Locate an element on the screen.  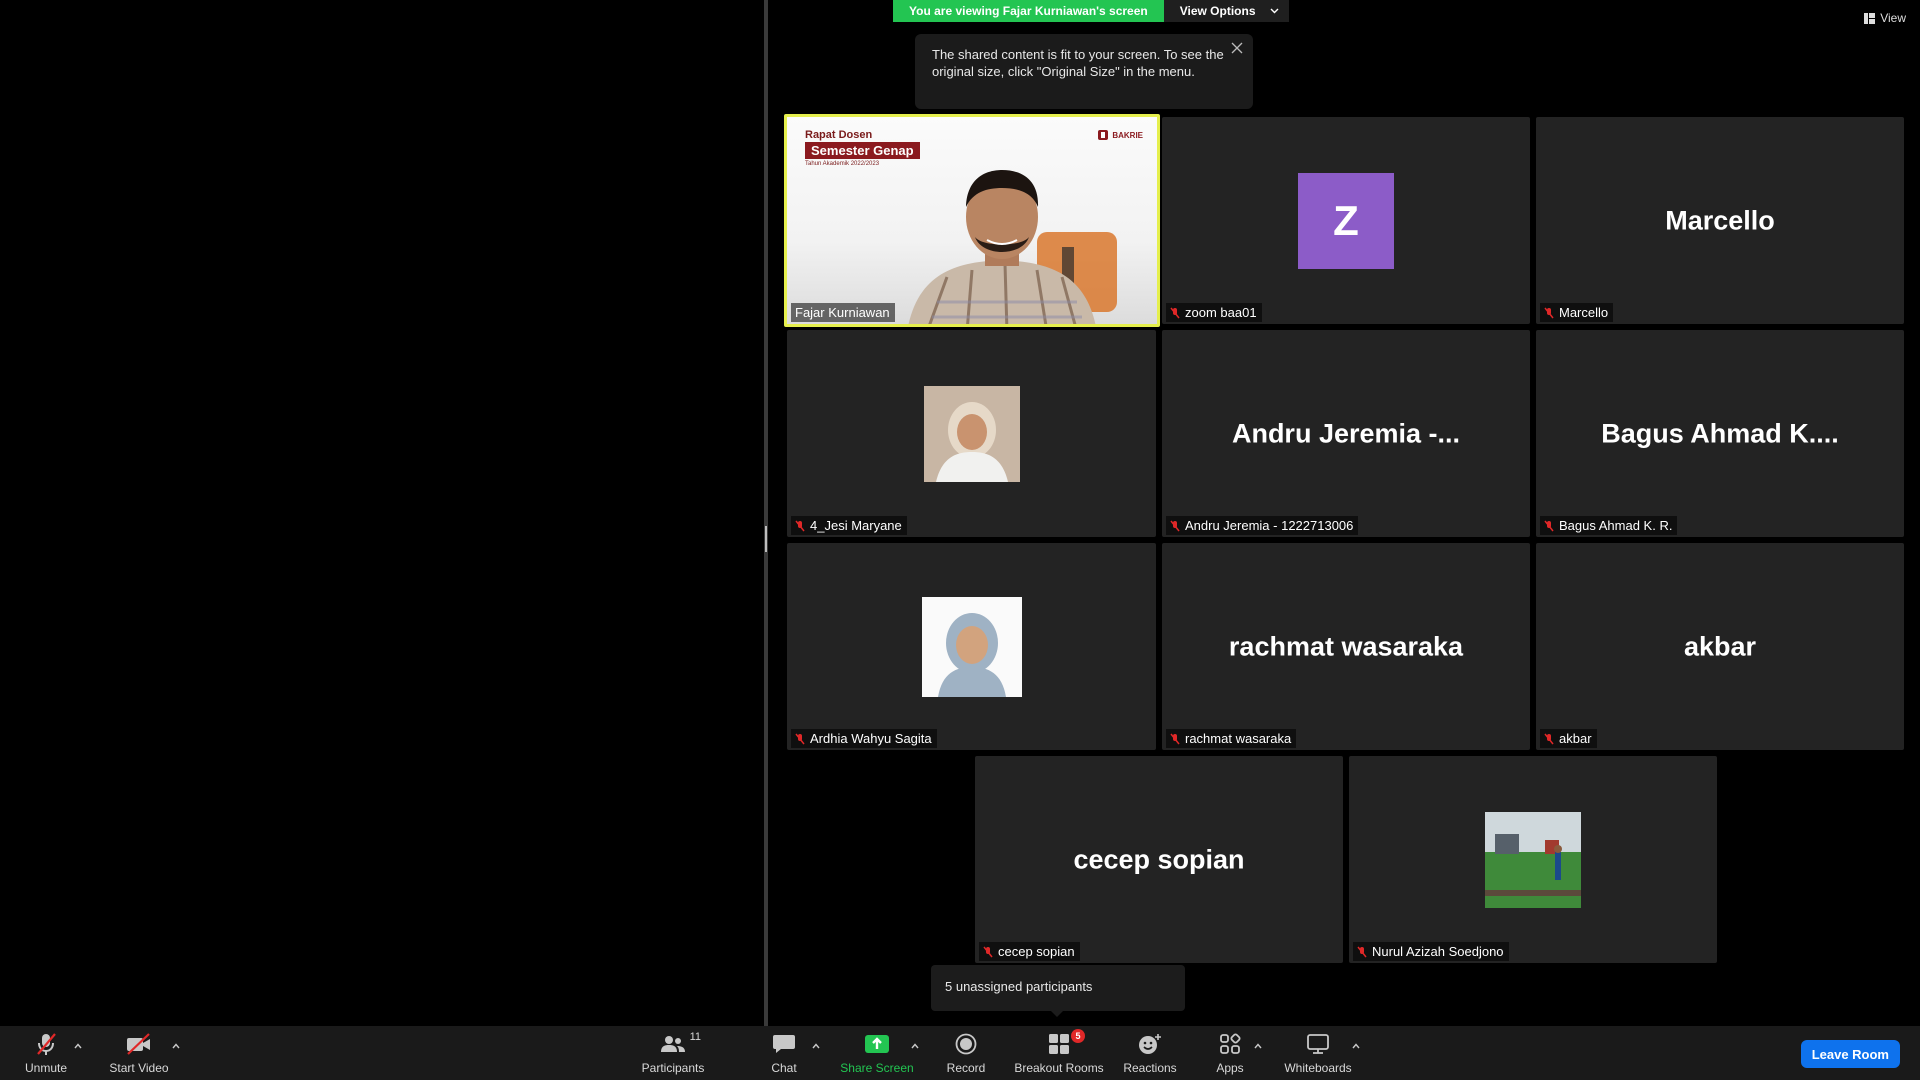
view-options-label: View Options is located at coordinates (1217, 11).